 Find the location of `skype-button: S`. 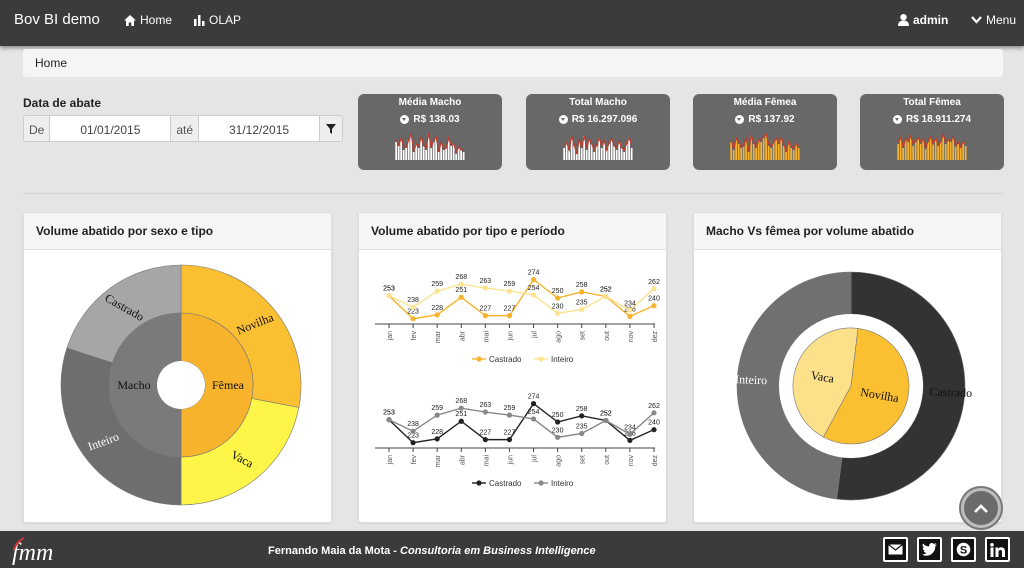

skype-button: S is located at coordinates (963, 549).